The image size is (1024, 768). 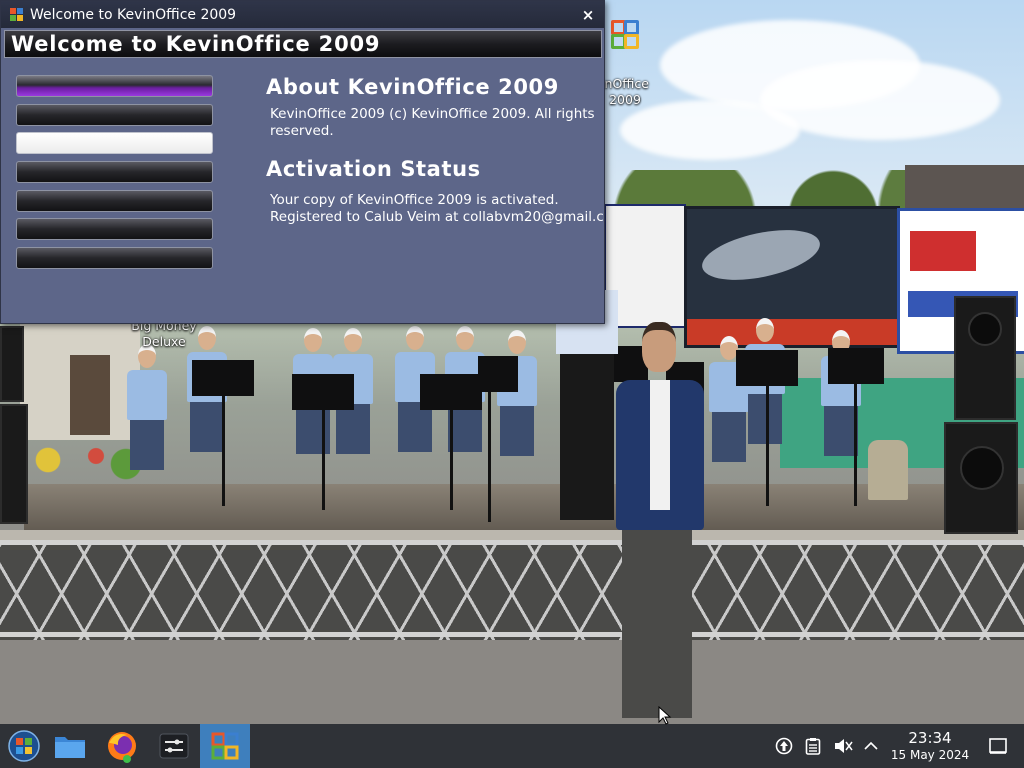 I want to click on firefox-icon, so click(x=122, y=747).